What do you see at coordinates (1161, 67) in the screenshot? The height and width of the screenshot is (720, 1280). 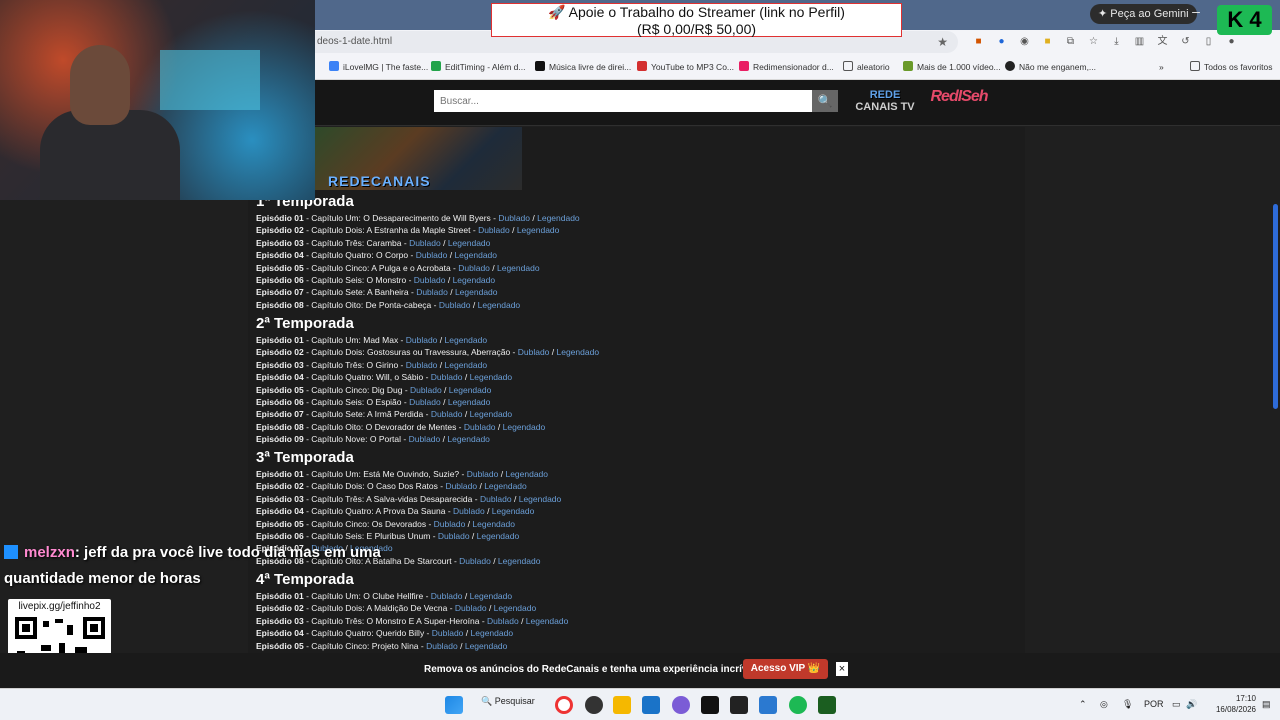 I see `more-bookmarks-icon: »` at bounding box center [1161, 67].